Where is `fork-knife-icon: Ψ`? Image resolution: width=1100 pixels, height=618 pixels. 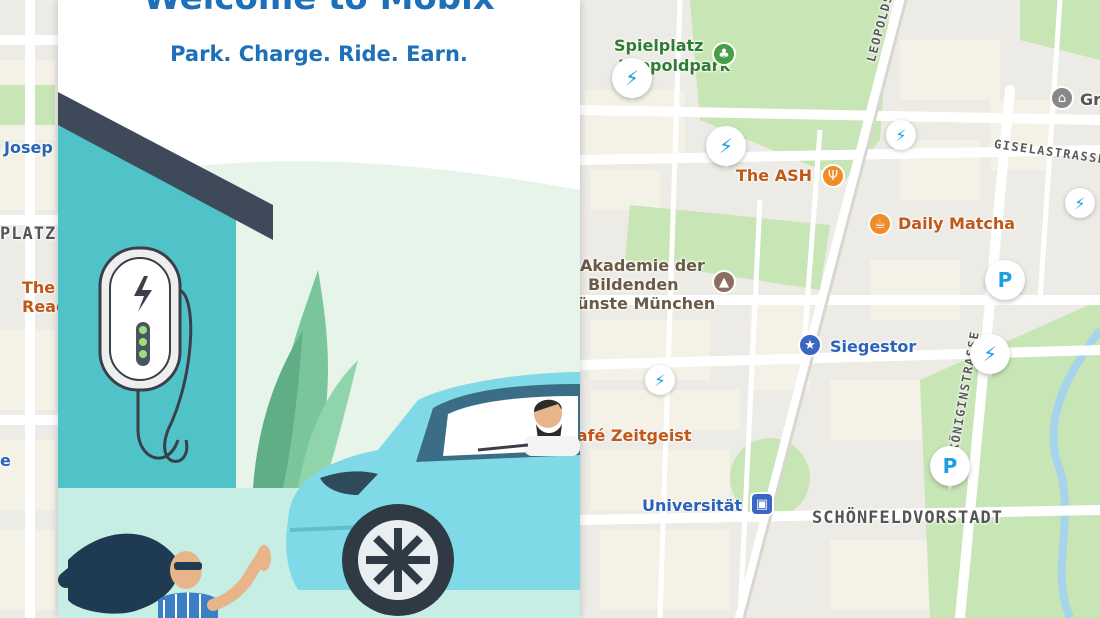
fork-knife-icon: Ψ is located at coordinates (833, 176).